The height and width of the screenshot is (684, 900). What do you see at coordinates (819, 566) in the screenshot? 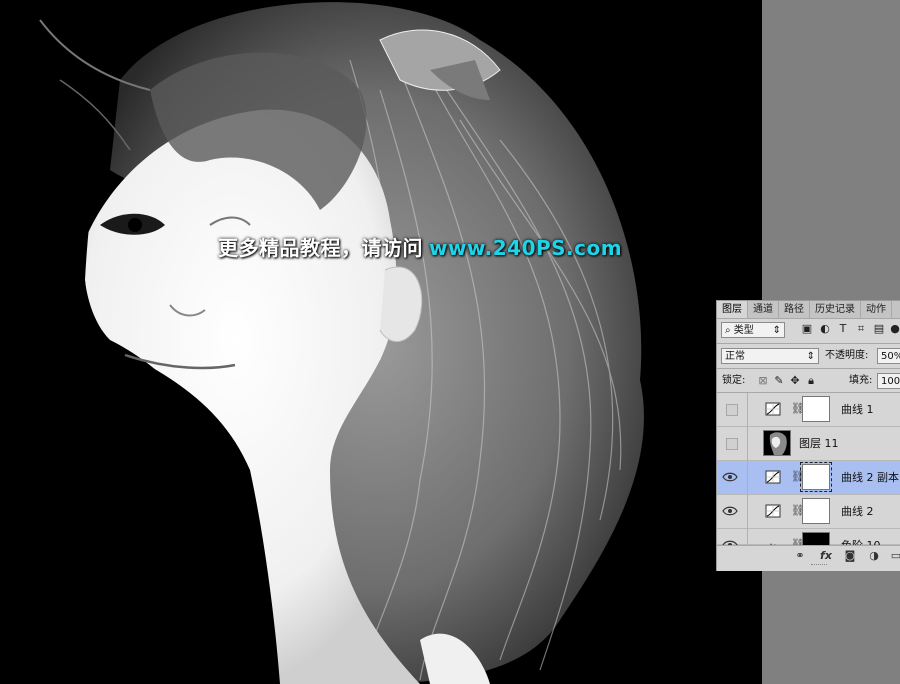
I see `panel-resize-grip` at bounding box center [819, 566].